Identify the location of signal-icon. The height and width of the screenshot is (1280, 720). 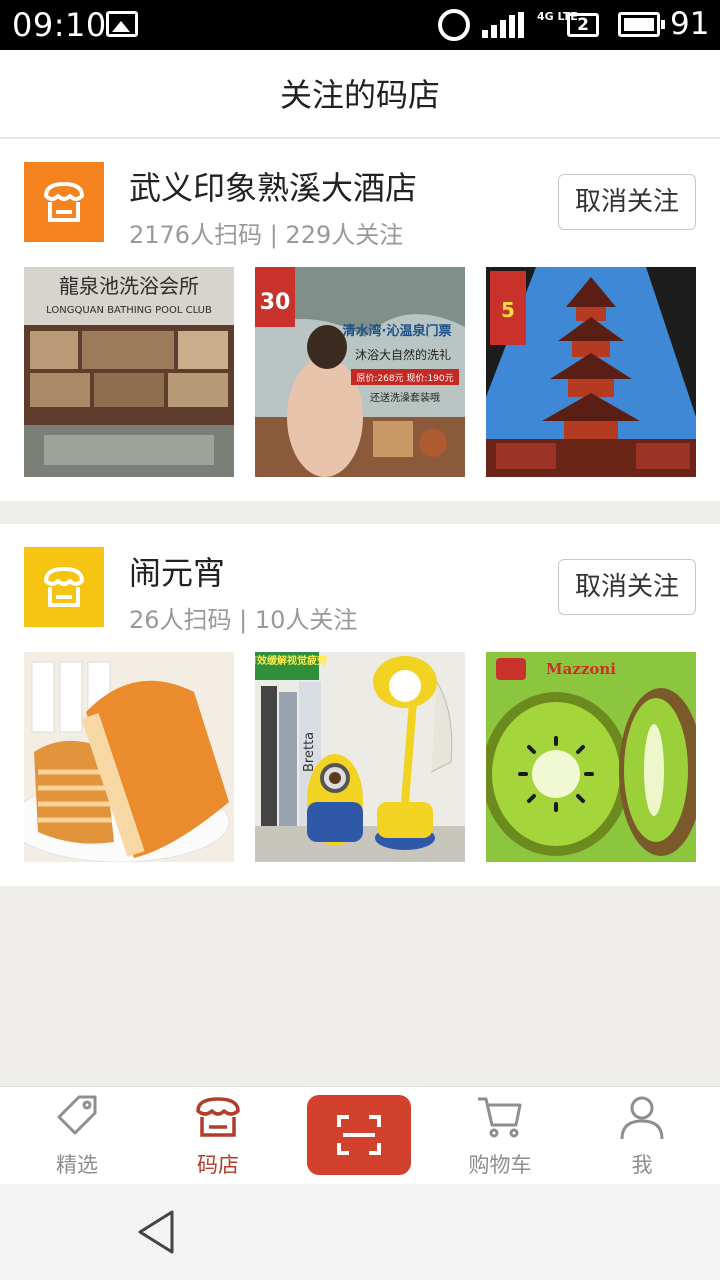
(509, 25).